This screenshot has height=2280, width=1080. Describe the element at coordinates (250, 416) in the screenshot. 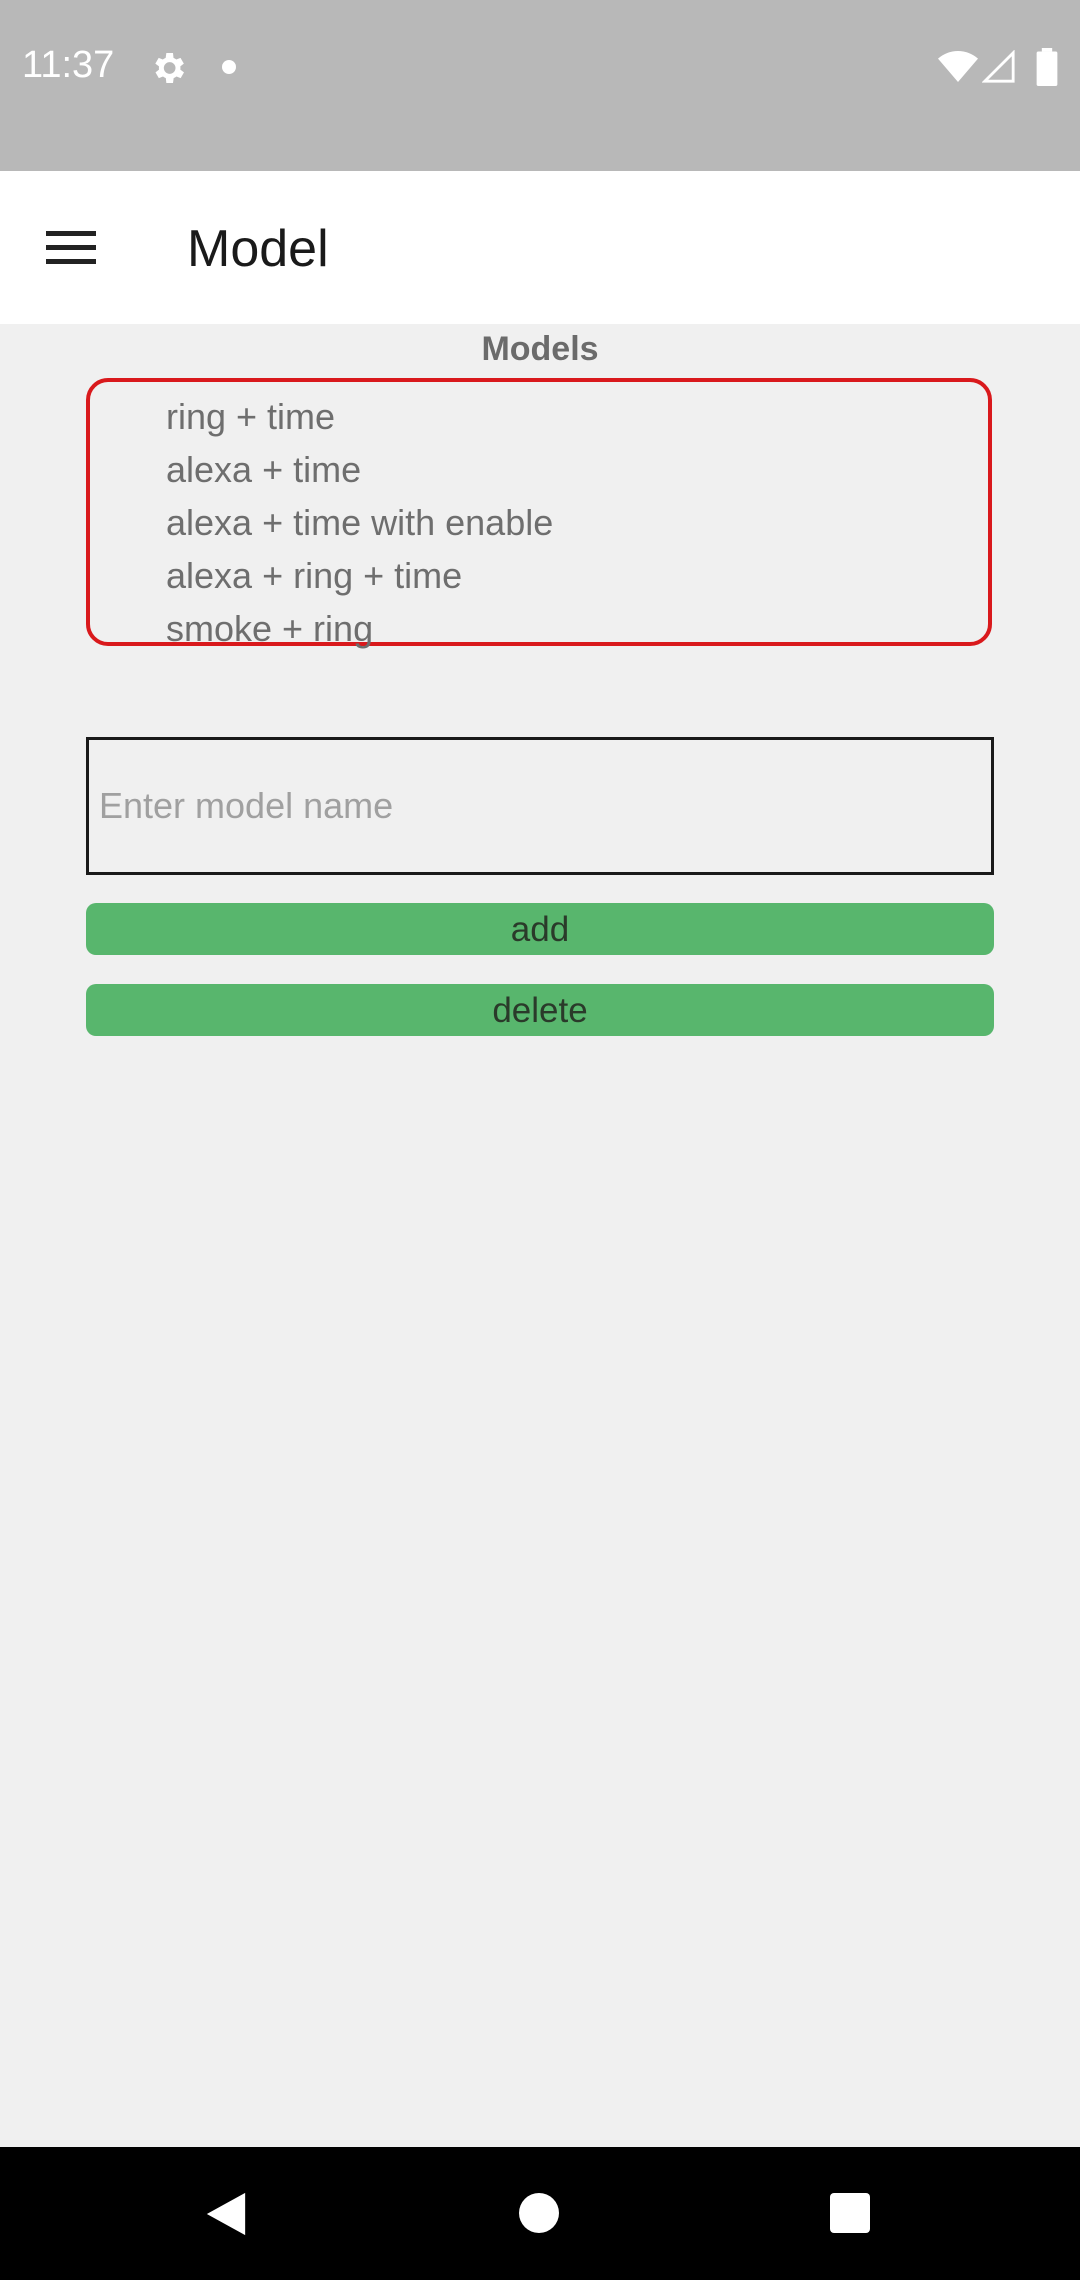

I see `list-item: ring + time` at that location.